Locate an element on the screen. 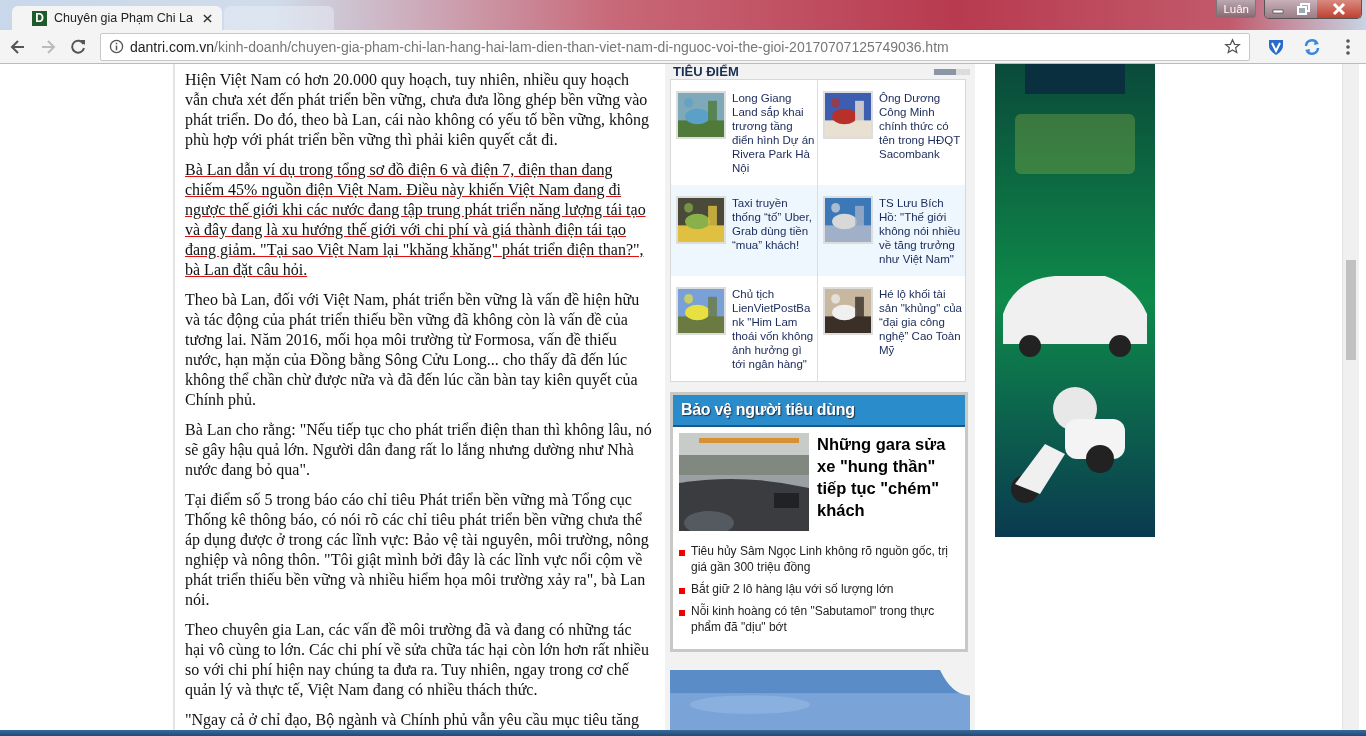 This screenshot has width=1366, height=736. minimize-icon is located at coordinates (1278, 9).